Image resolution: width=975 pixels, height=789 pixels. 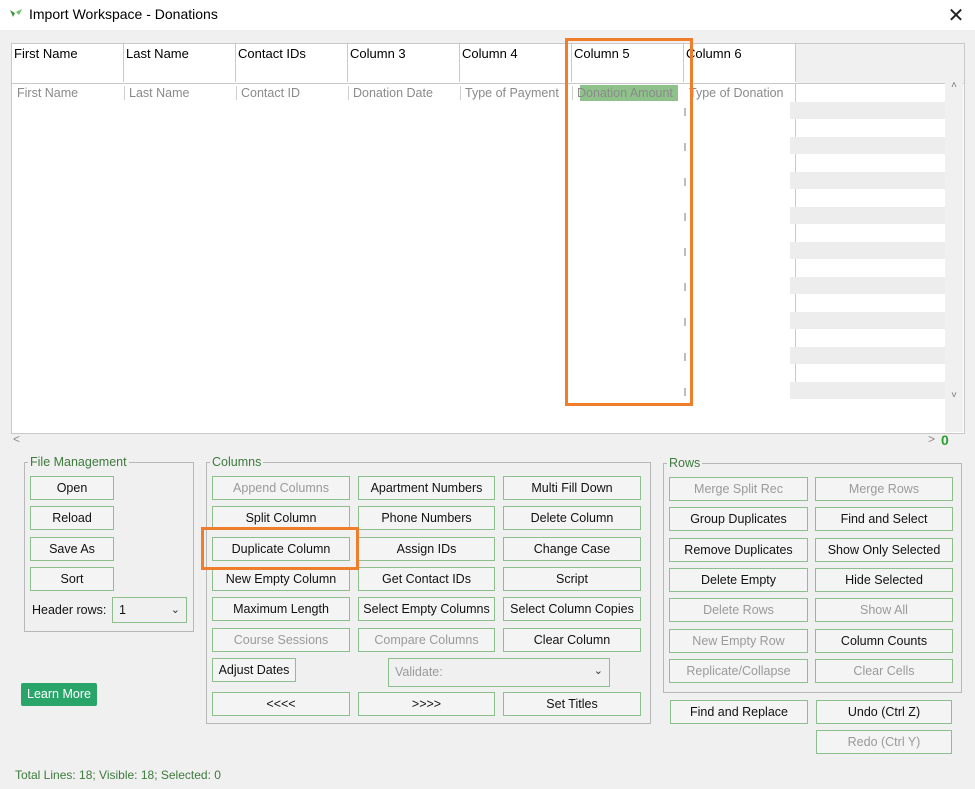 I want to click on column-header-column-4: Column 4, so click(x=516, y=63).